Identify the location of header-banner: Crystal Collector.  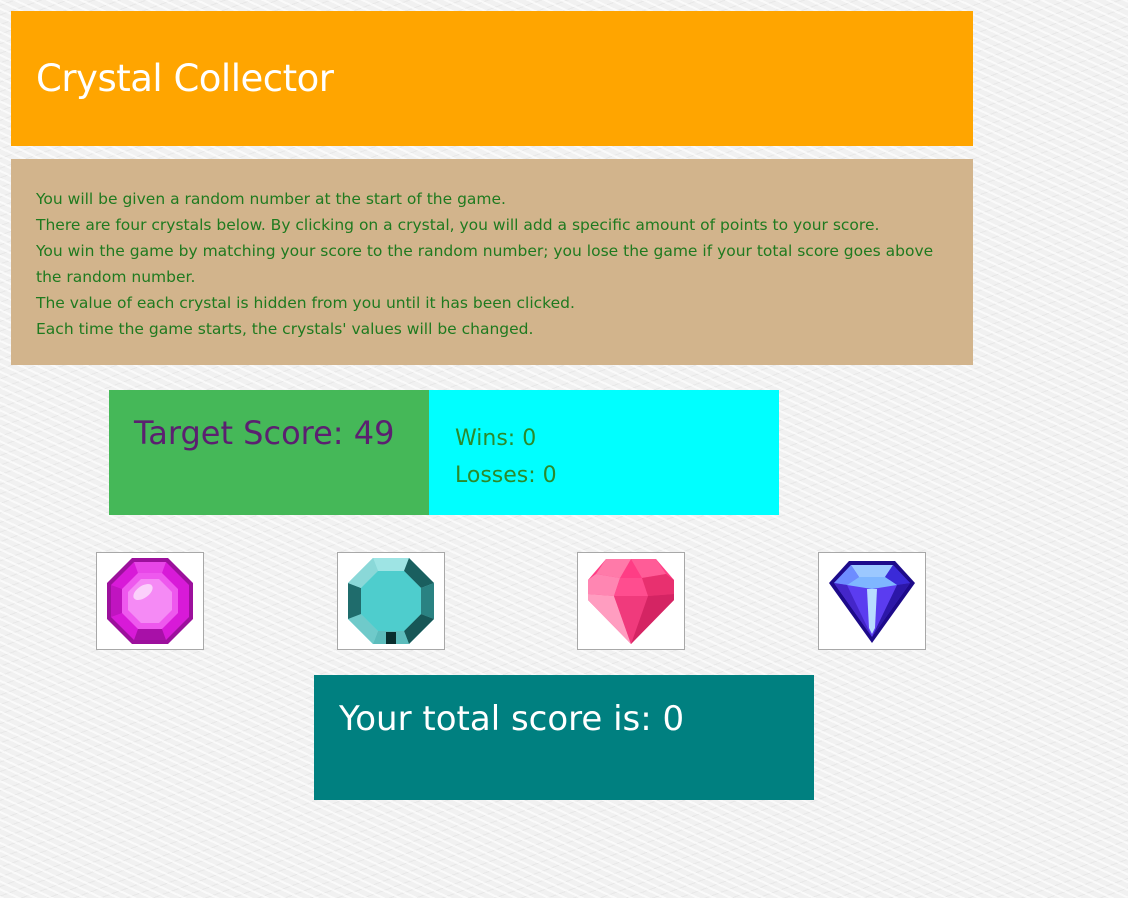
(492, 78).